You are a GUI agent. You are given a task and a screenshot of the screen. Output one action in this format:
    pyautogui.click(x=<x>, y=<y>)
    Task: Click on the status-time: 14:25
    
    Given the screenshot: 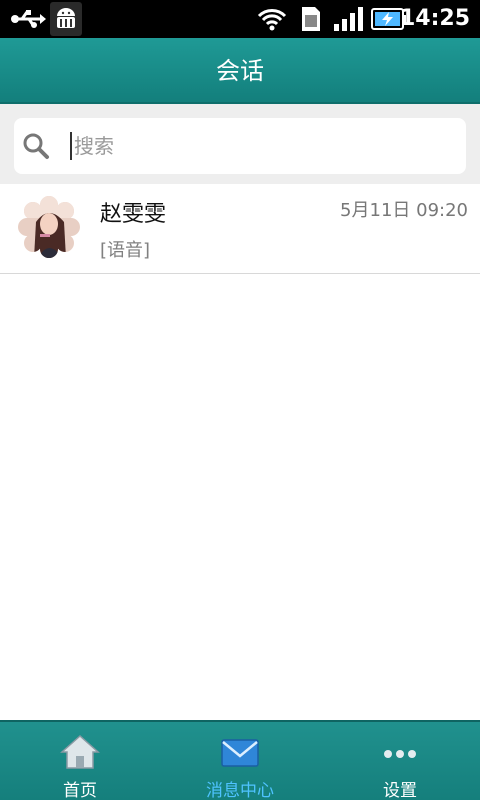 What is the action you would take?
    pyautogui.click(x=434, y=18)
    